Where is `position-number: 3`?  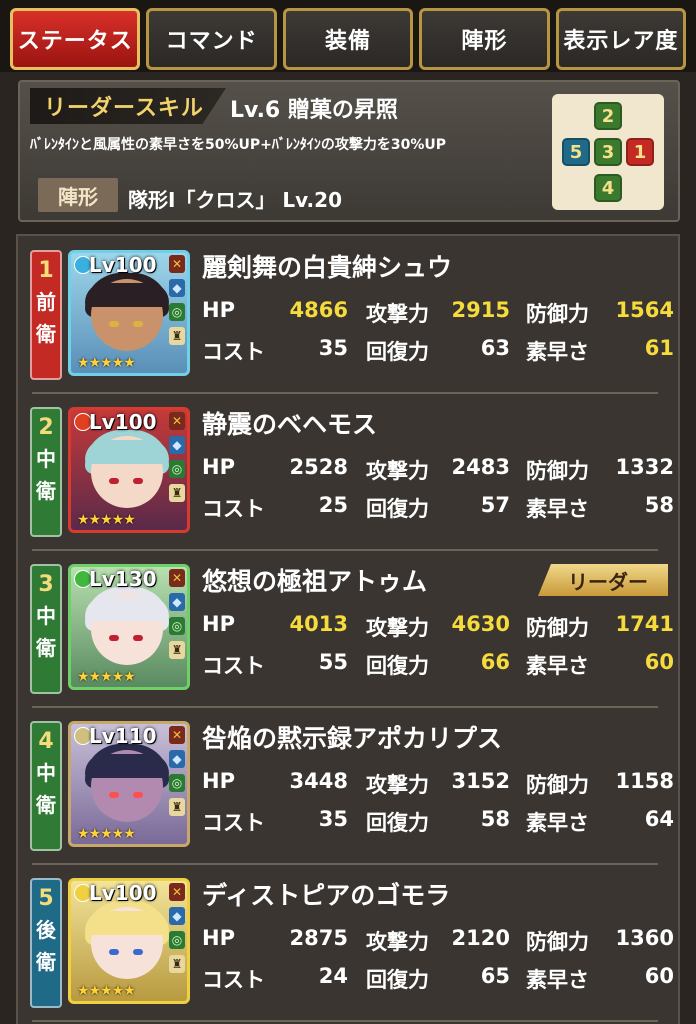 position-number: 3 is located at coordinates (46, 584).